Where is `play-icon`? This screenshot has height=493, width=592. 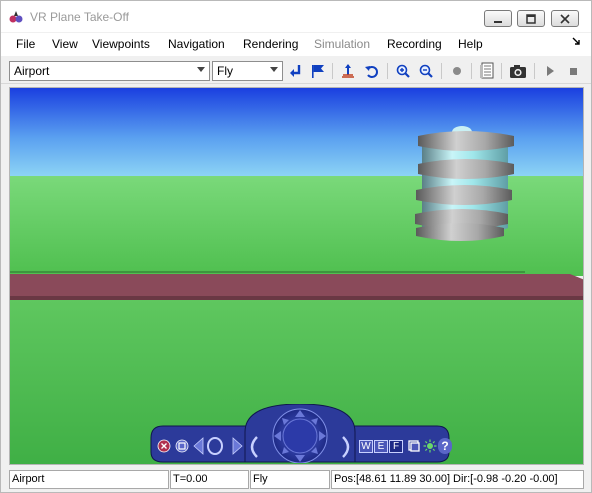
play-icon is located at coordinates (550, 71).